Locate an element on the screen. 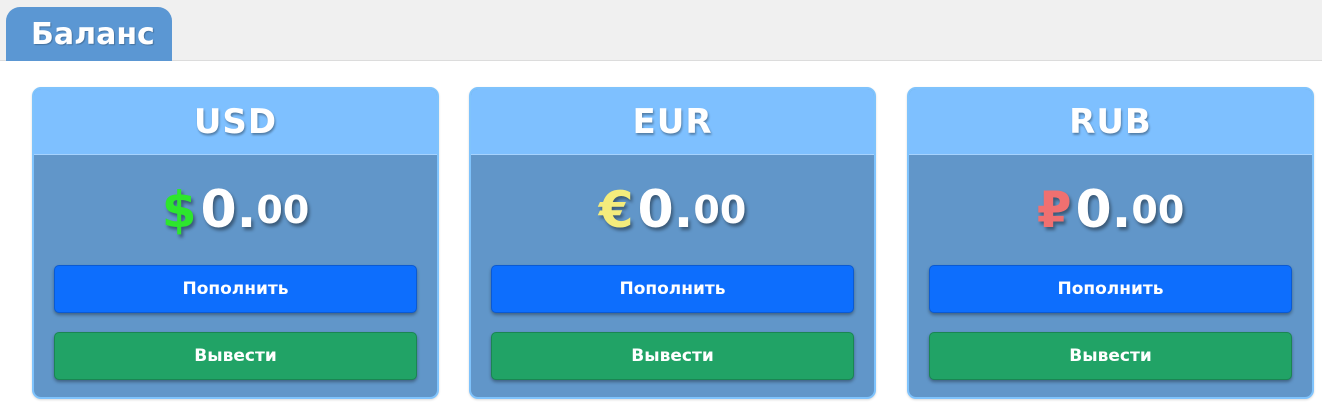 Image resolution: width=1322 pixels, height=413 pixels. tab-balance: Баланс is located at coordinates (89, 34).